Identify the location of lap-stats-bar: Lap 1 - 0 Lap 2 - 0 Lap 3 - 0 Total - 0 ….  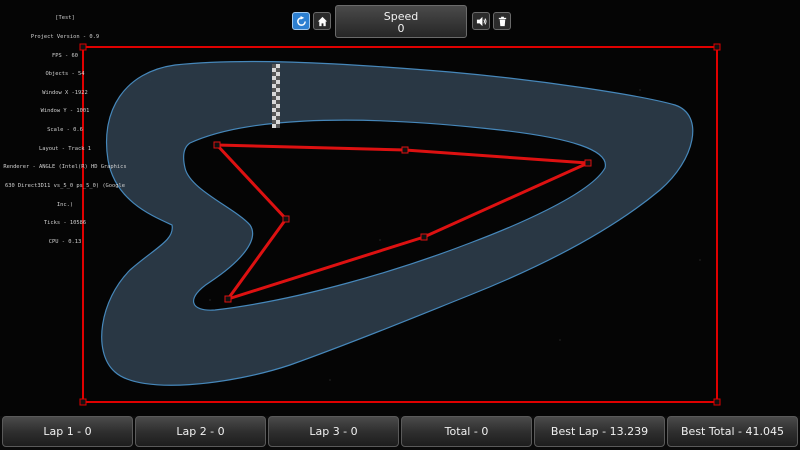
(400, 433).